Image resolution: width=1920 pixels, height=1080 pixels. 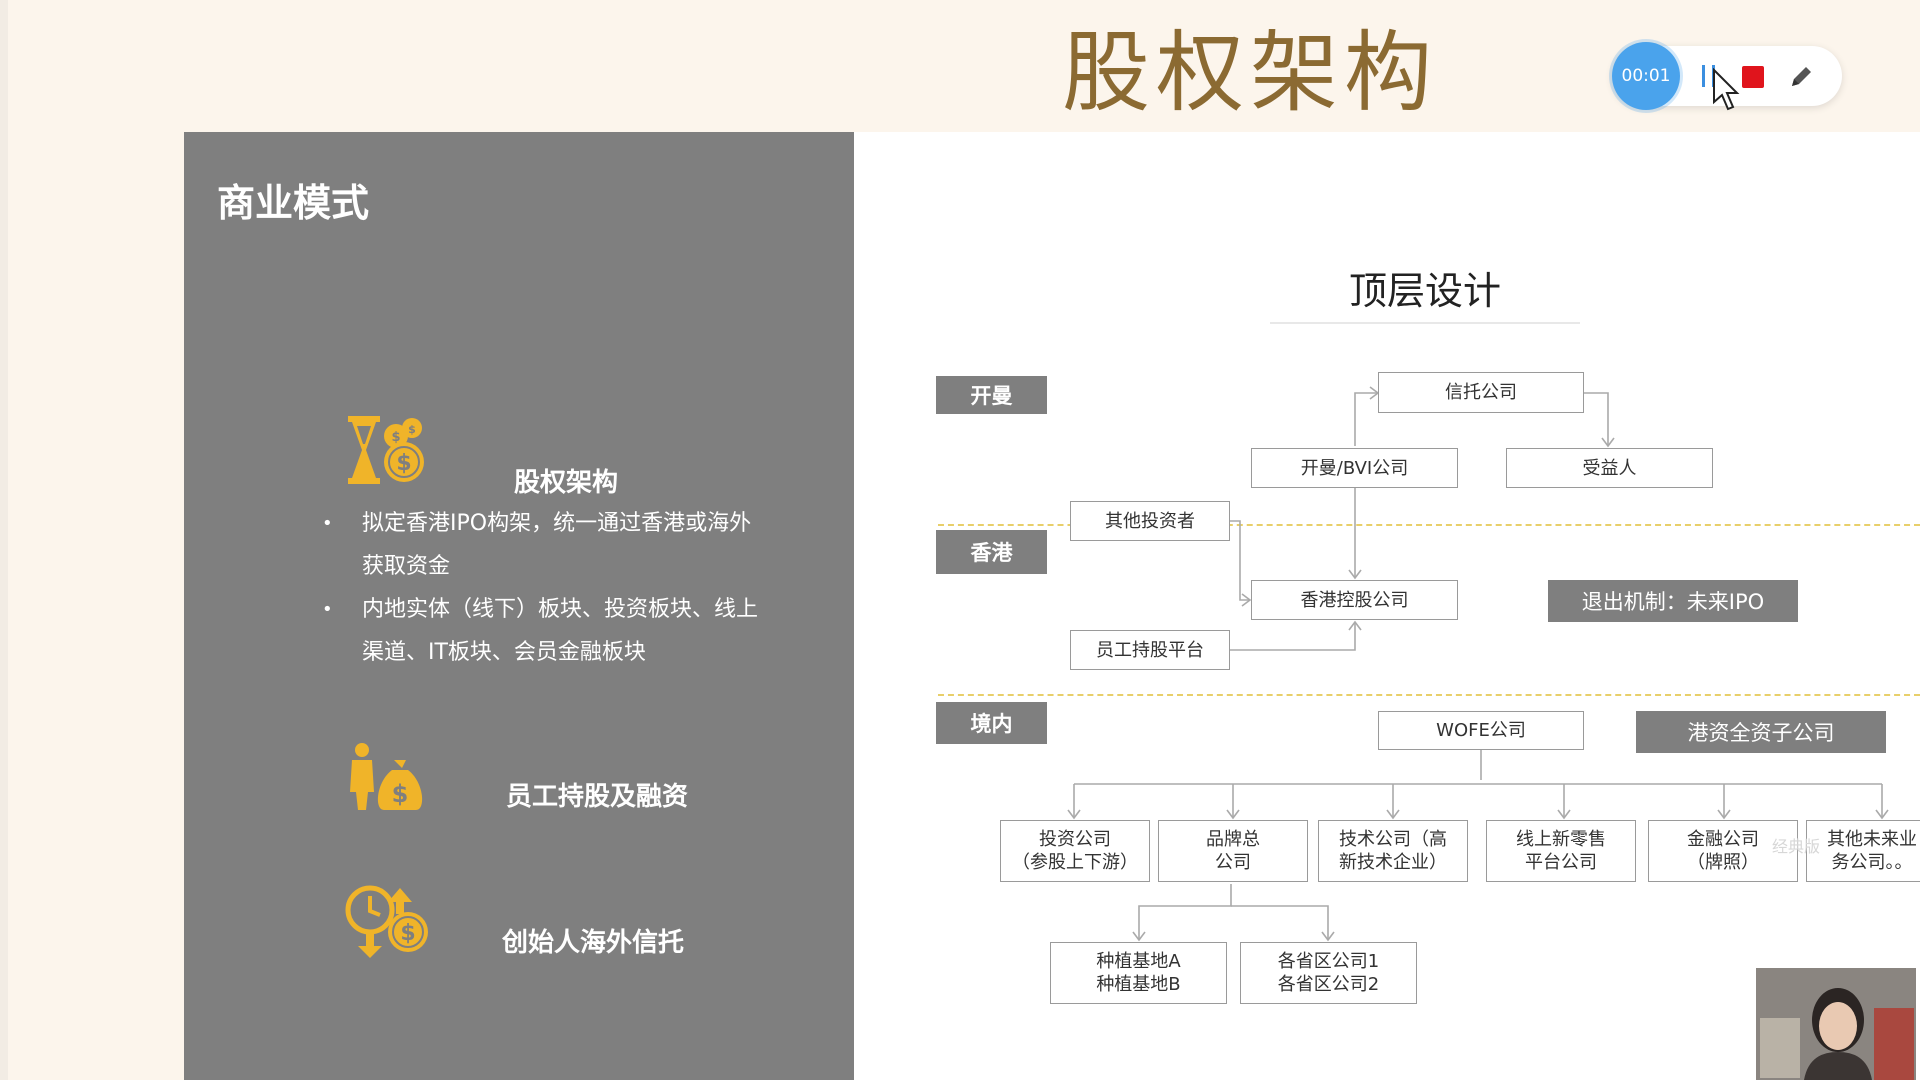 What do you see at coordinates (1561, 851) in the screenshot?
I see `node-online-retail-platform: 线上新零售 平台公司` at bounding box center [1561, 851].